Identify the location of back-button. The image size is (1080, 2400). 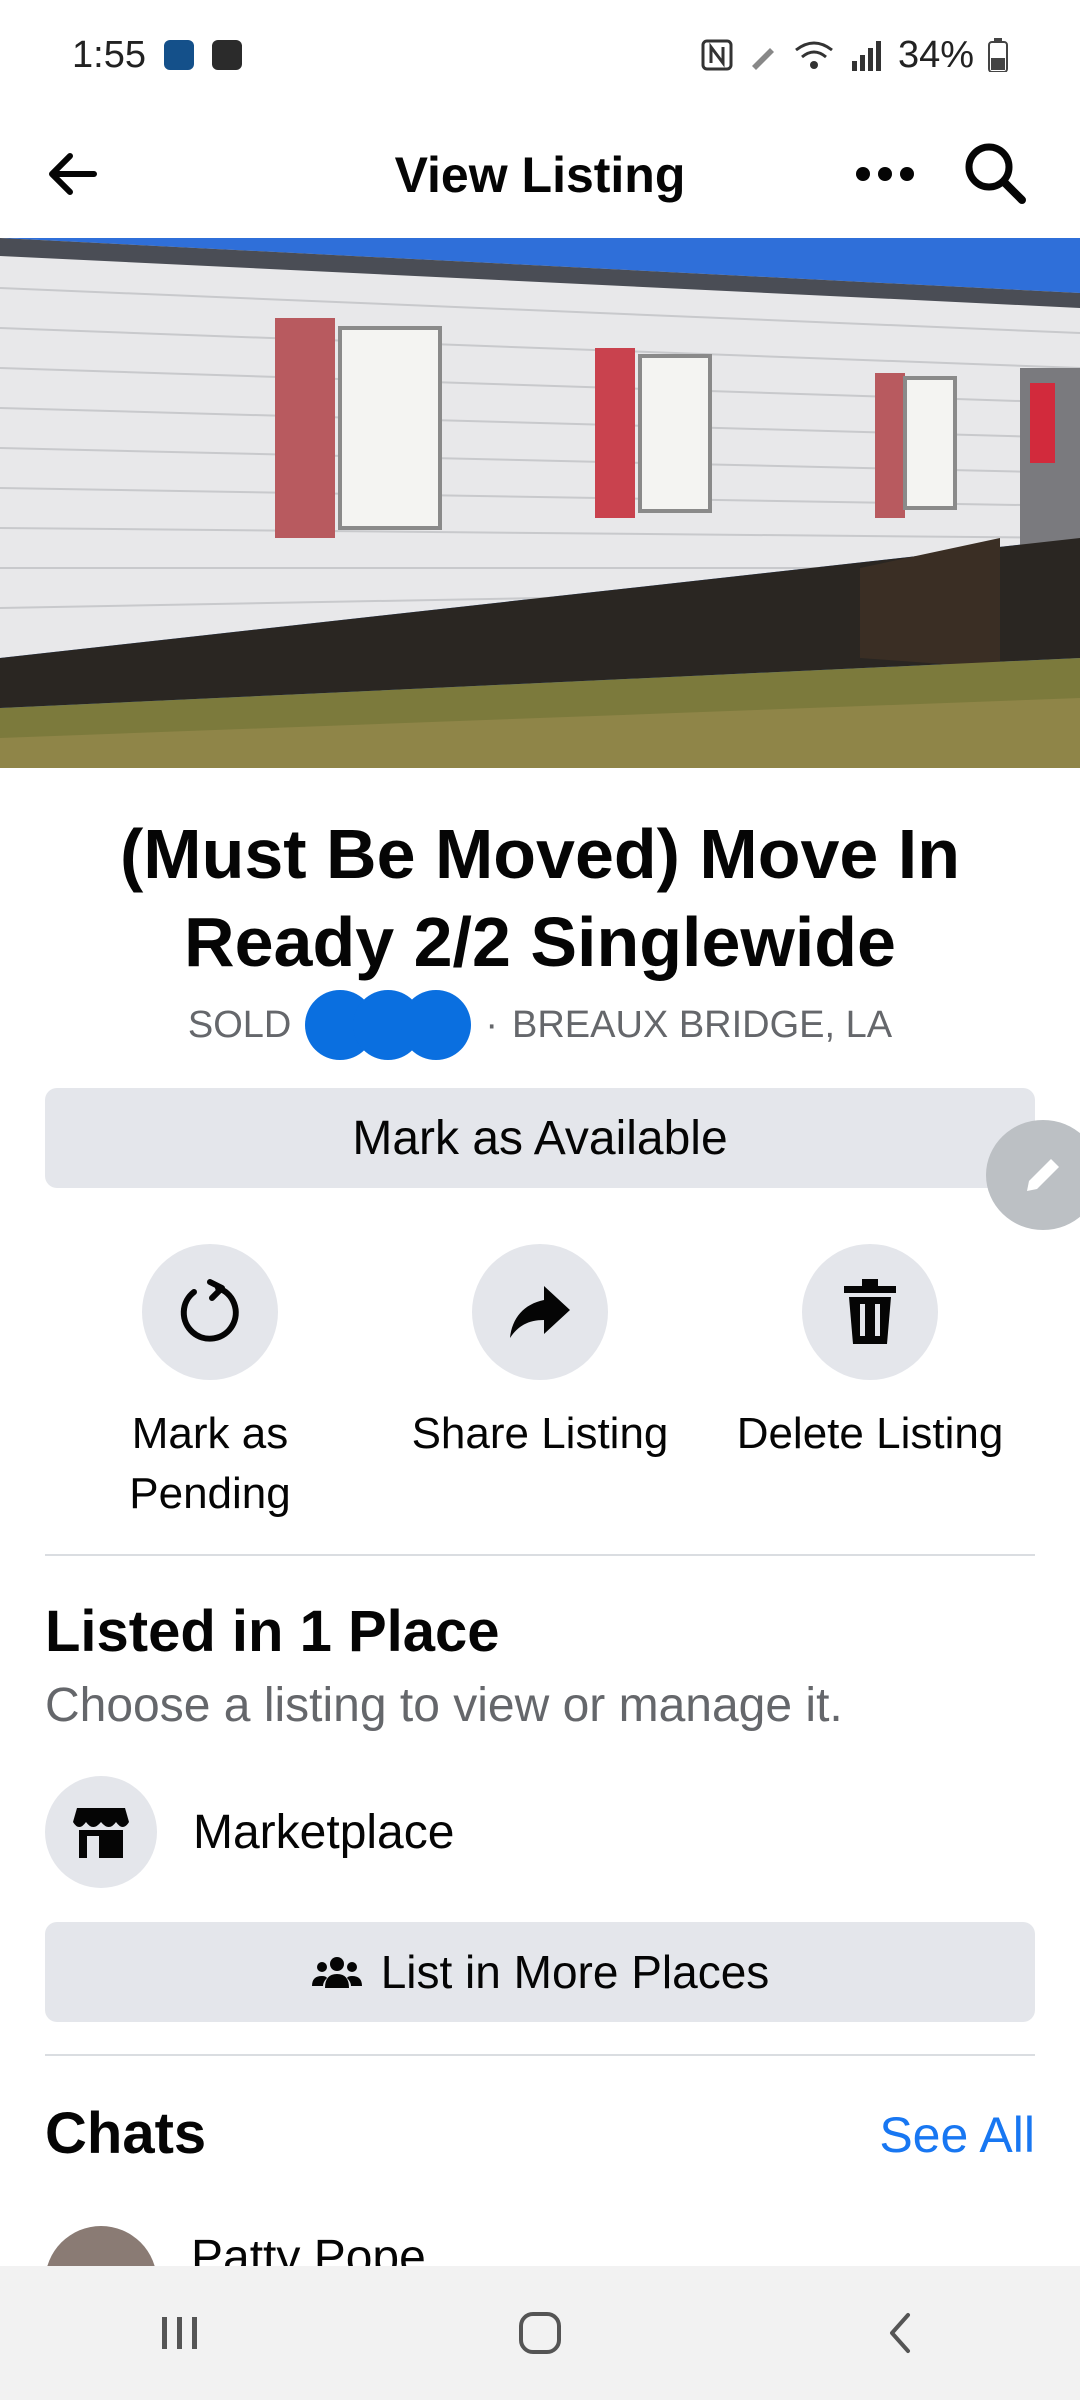
(900, 2333).